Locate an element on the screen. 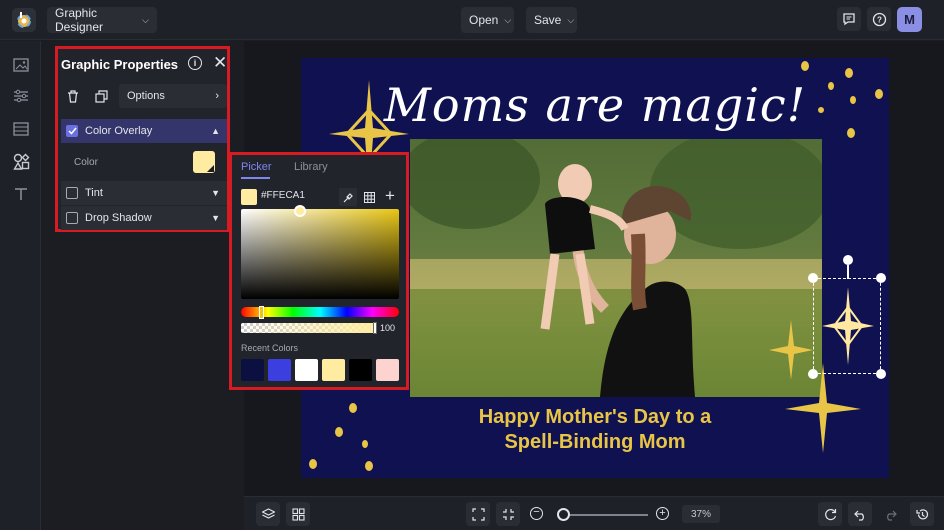  design-caption-line2: Spell-Binding Mom is located at coordinates (595, 442).